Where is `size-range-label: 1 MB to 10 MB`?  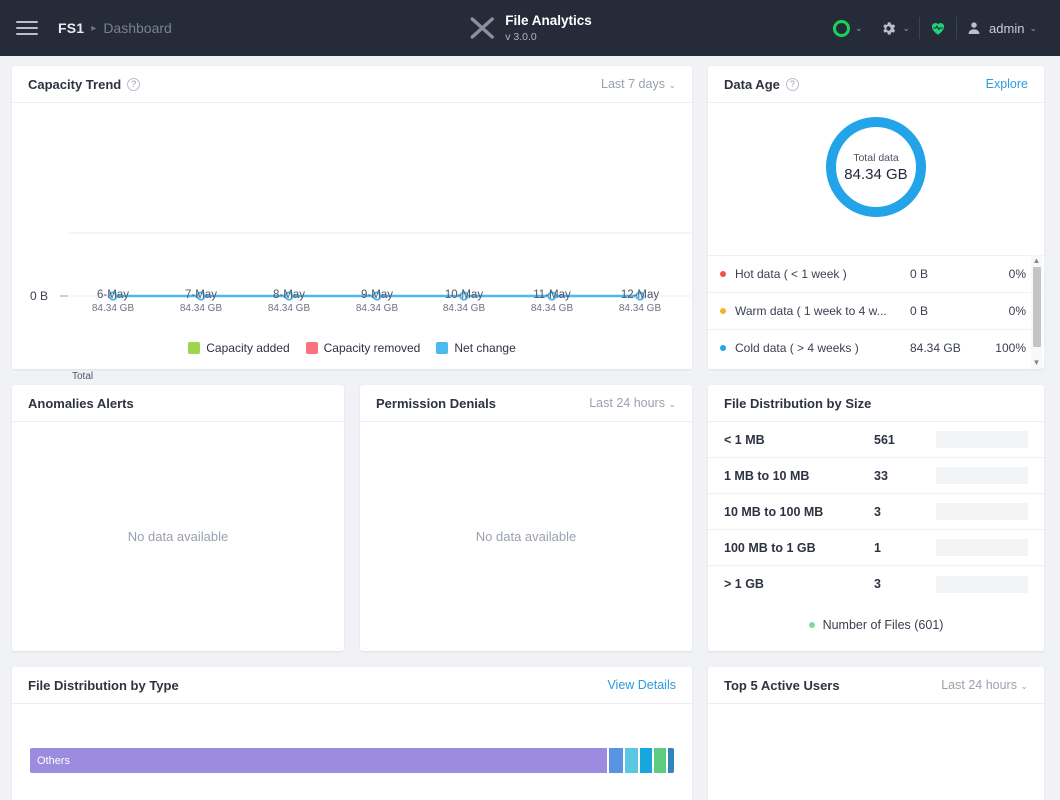
size-range-label: 1 MB to 10 MB is located at coordinates (767, 475).